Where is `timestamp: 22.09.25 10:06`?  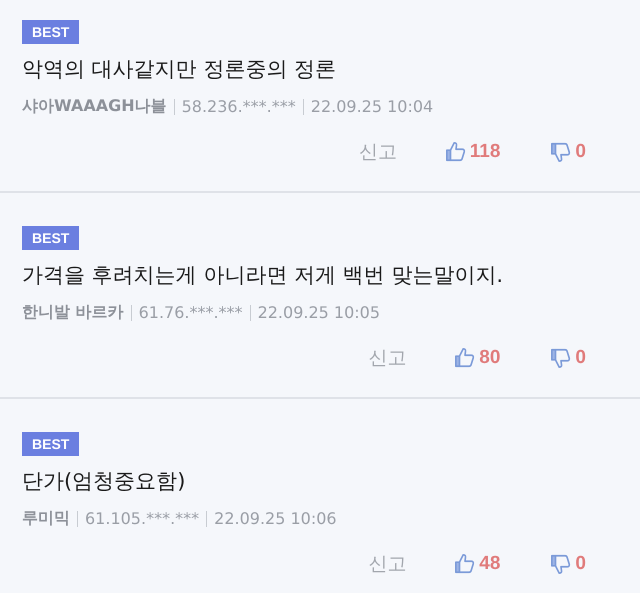
timestamp: 22.09.25 10:06 is located at coordinates (275, 518).